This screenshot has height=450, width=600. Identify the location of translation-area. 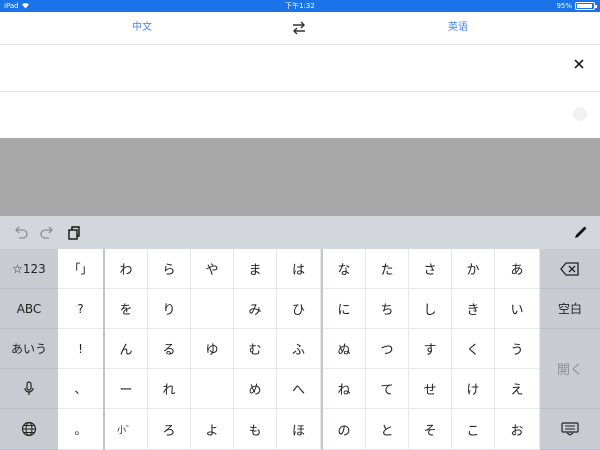
(300, 115).